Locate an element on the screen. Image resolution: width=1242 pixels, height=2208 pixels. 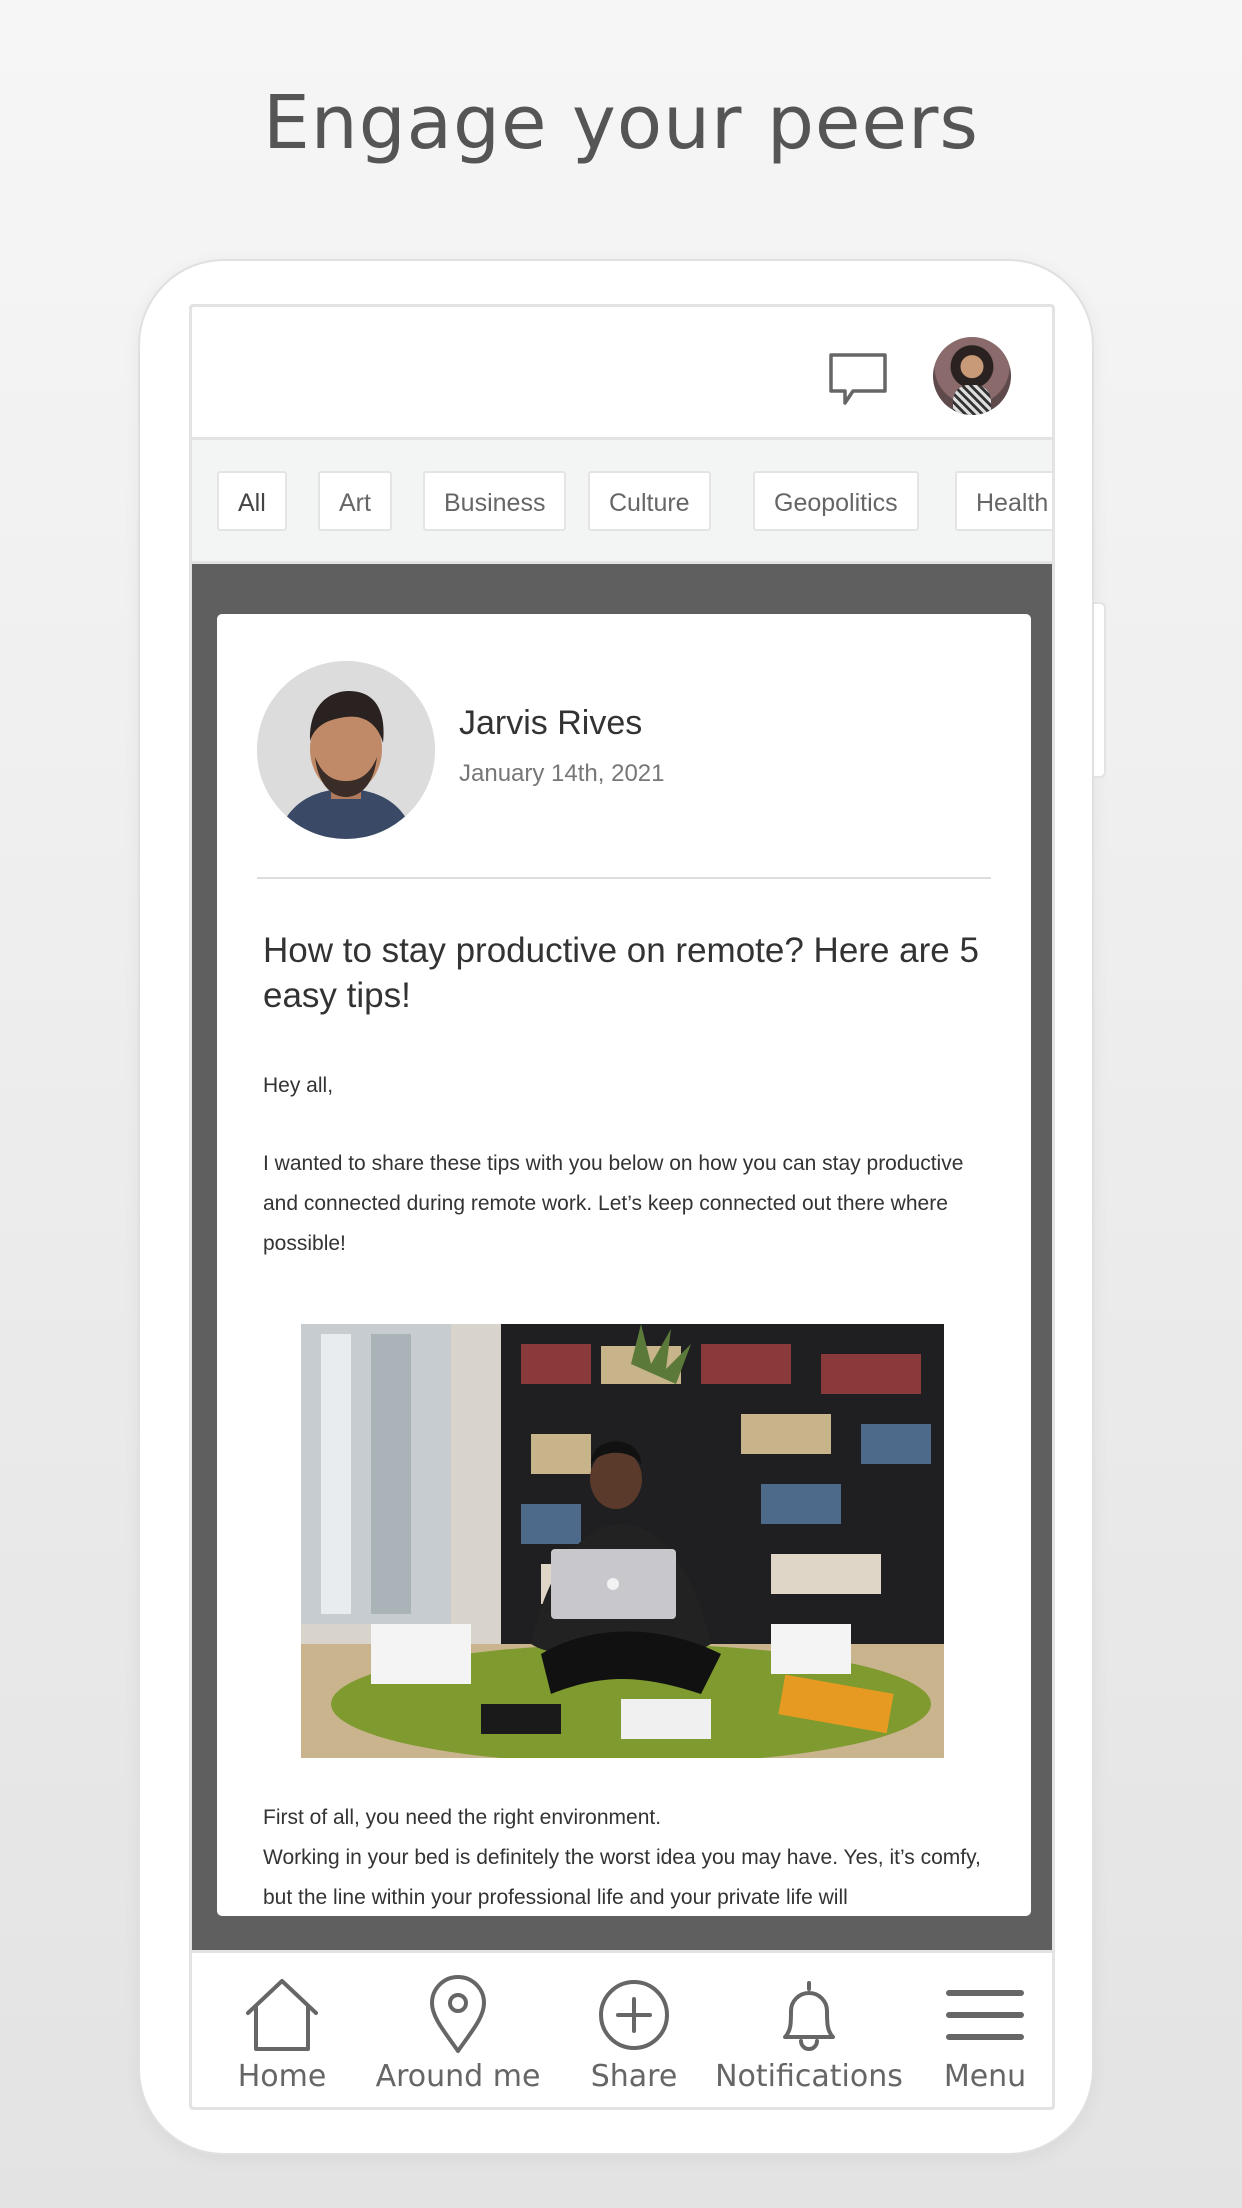
nav-share: Share is located at coordinates (634, 2030).